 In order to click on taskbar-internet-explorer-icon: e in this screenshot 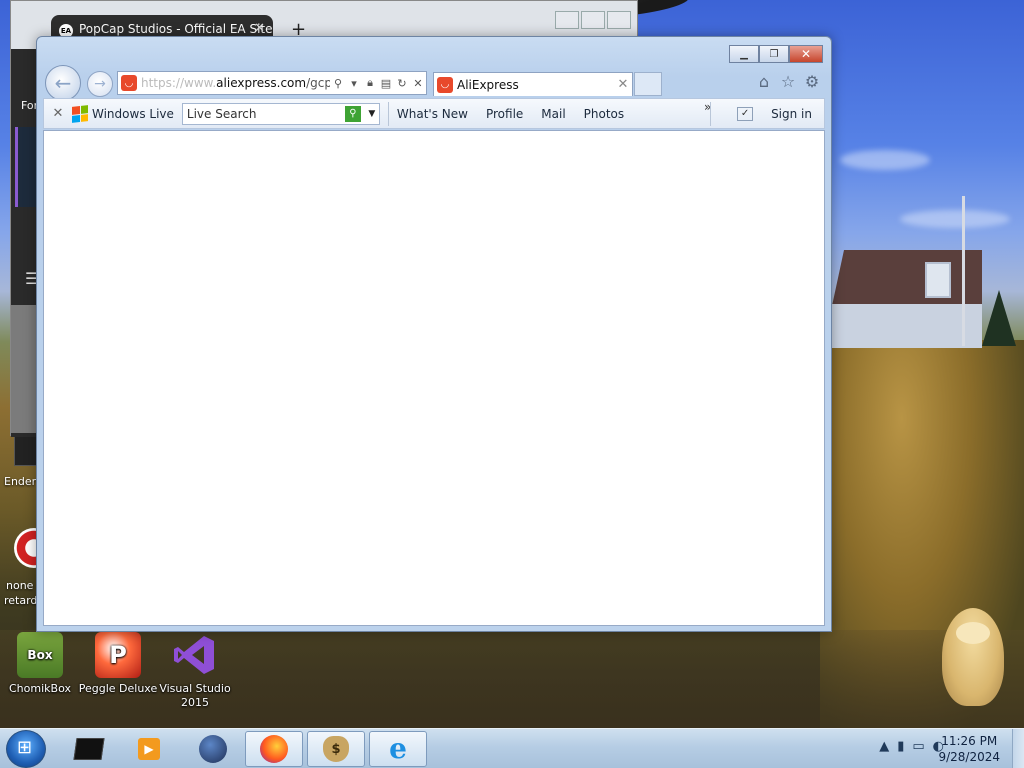, I will do `click(398, 749)`.